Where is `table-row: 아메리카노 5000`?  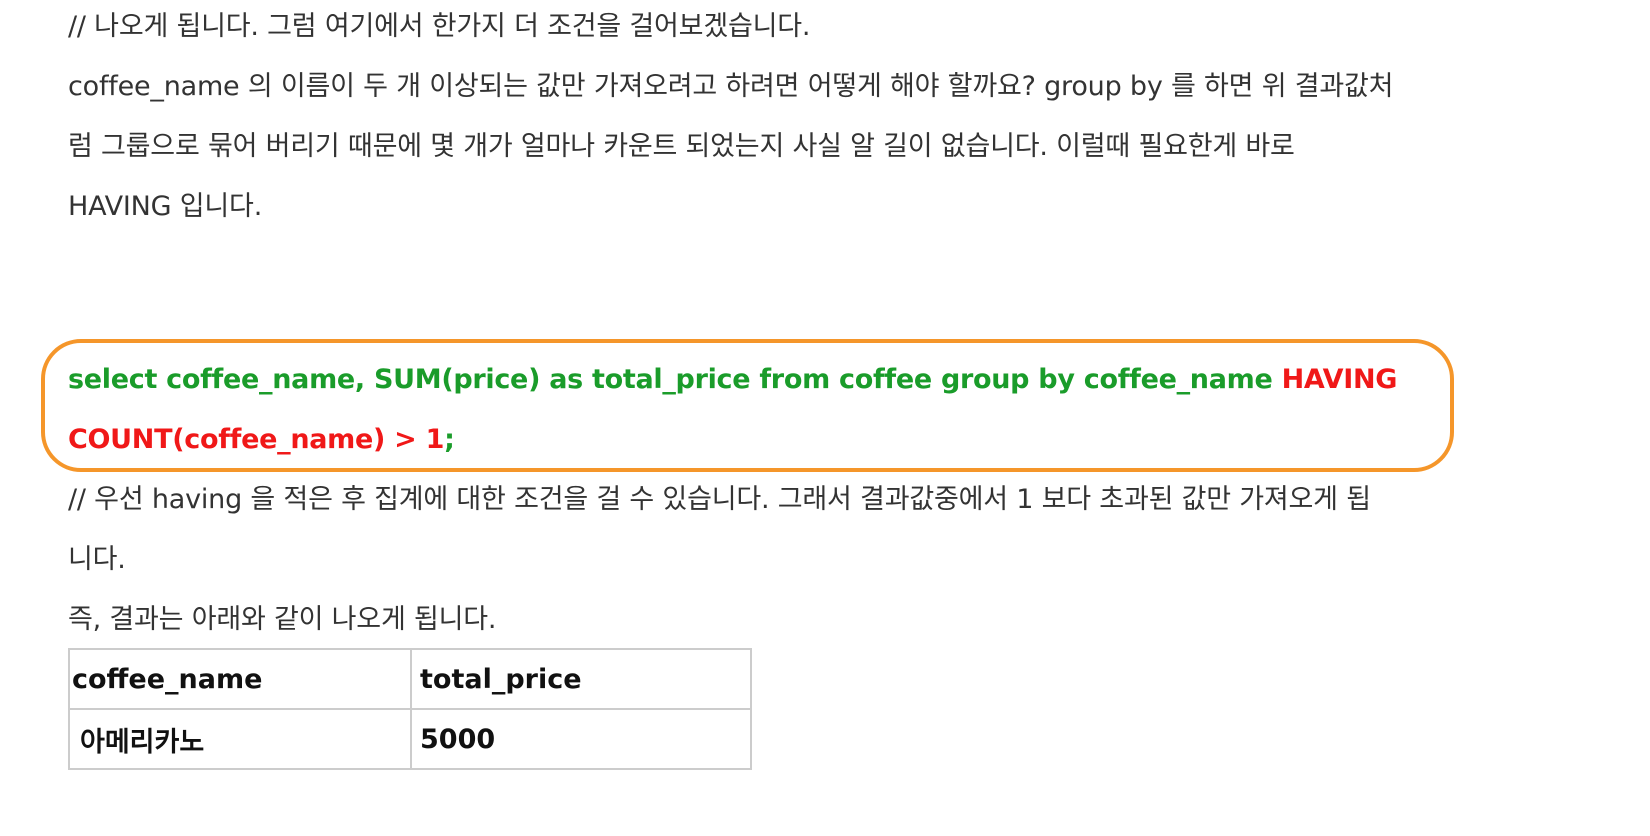 table-row: 아메리카노 5000 is located at coordinates (410, 739).